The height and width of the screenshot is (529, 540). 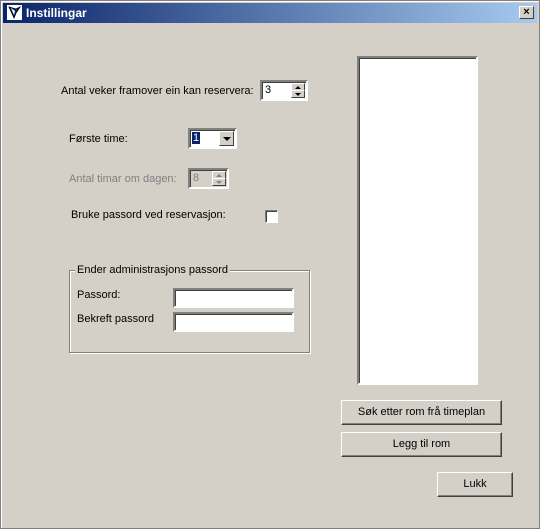 I want to click on confirm-password-label: Bekreft passord, so click(x=116, y=319).